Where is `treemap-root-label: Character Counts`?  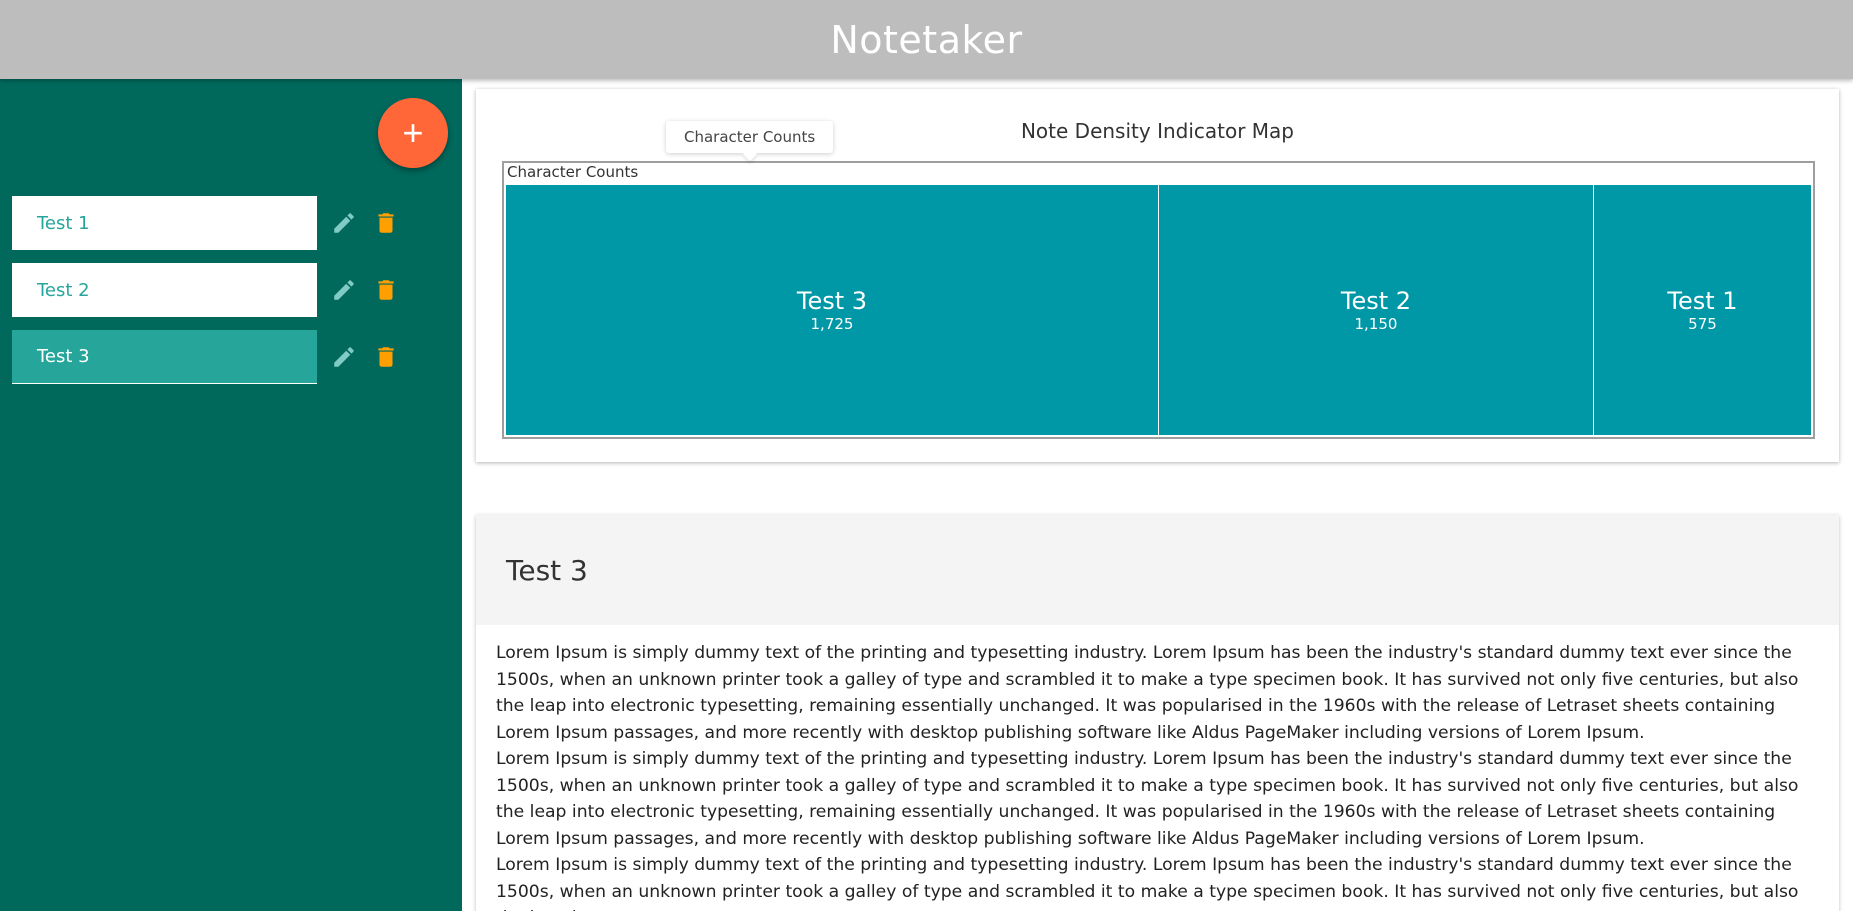 treemap-root-label: Character Counts is located at coordinates (572, 172).